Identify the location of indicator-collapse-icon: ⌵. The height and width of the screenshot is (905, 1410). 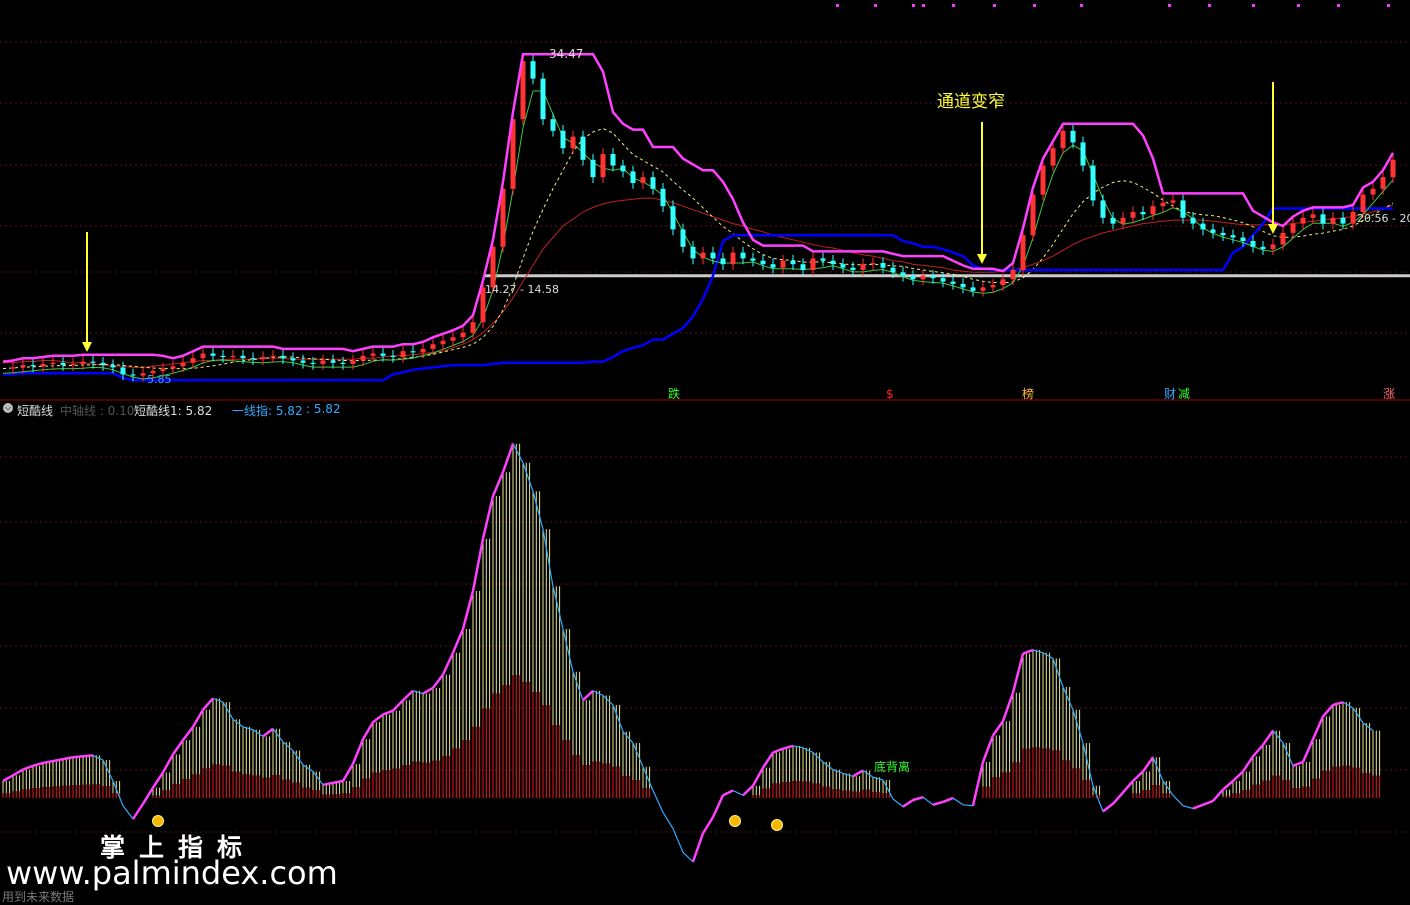
(8, 408).